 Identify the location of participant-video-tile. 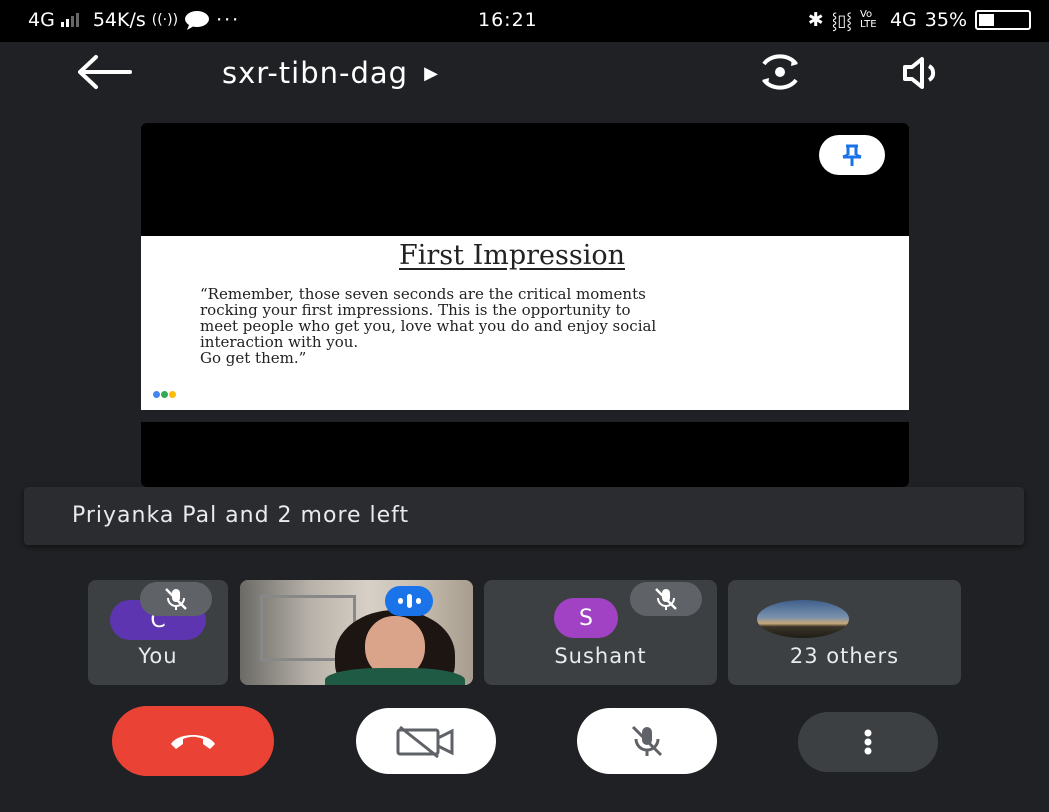
(356, 632).